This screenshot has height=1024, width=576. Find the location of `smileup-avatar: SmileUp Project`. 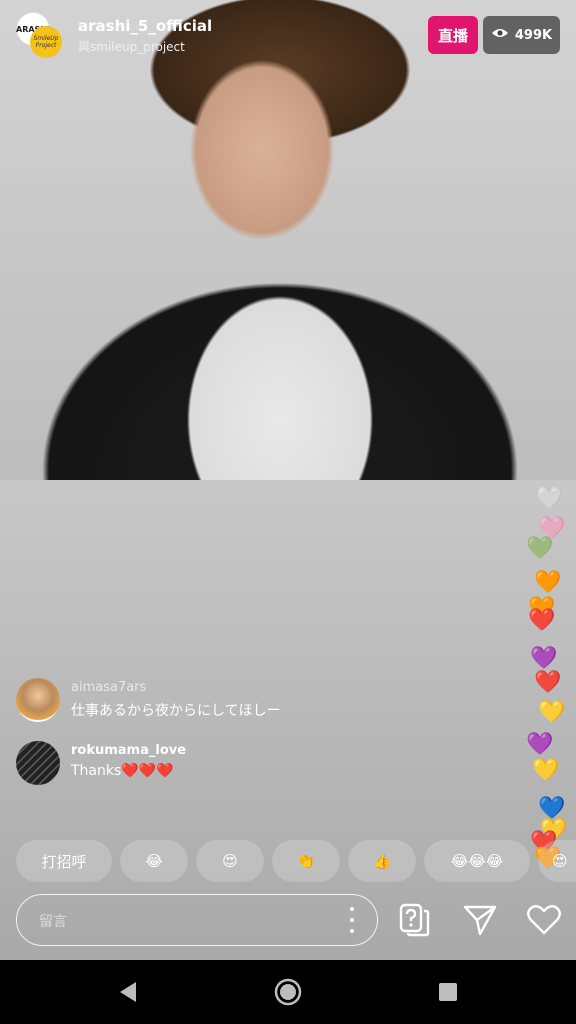

smileup-avatar: SmileUp Project is located at coordinates (46, 42).